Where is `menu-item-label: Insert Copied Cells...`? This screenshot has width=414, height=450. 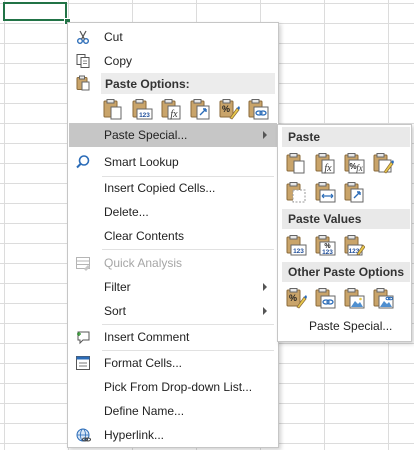 menu-item-label: Insert Copied Cells... is located at coordinates (160, 188).